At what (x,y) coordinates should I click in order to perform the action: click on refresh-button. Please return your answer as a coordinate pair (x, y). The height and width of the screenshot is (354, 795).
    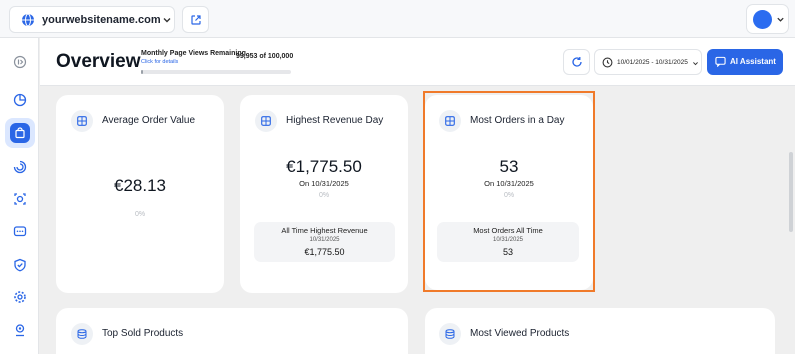
    Looking at the image, I should click on (576, 62).